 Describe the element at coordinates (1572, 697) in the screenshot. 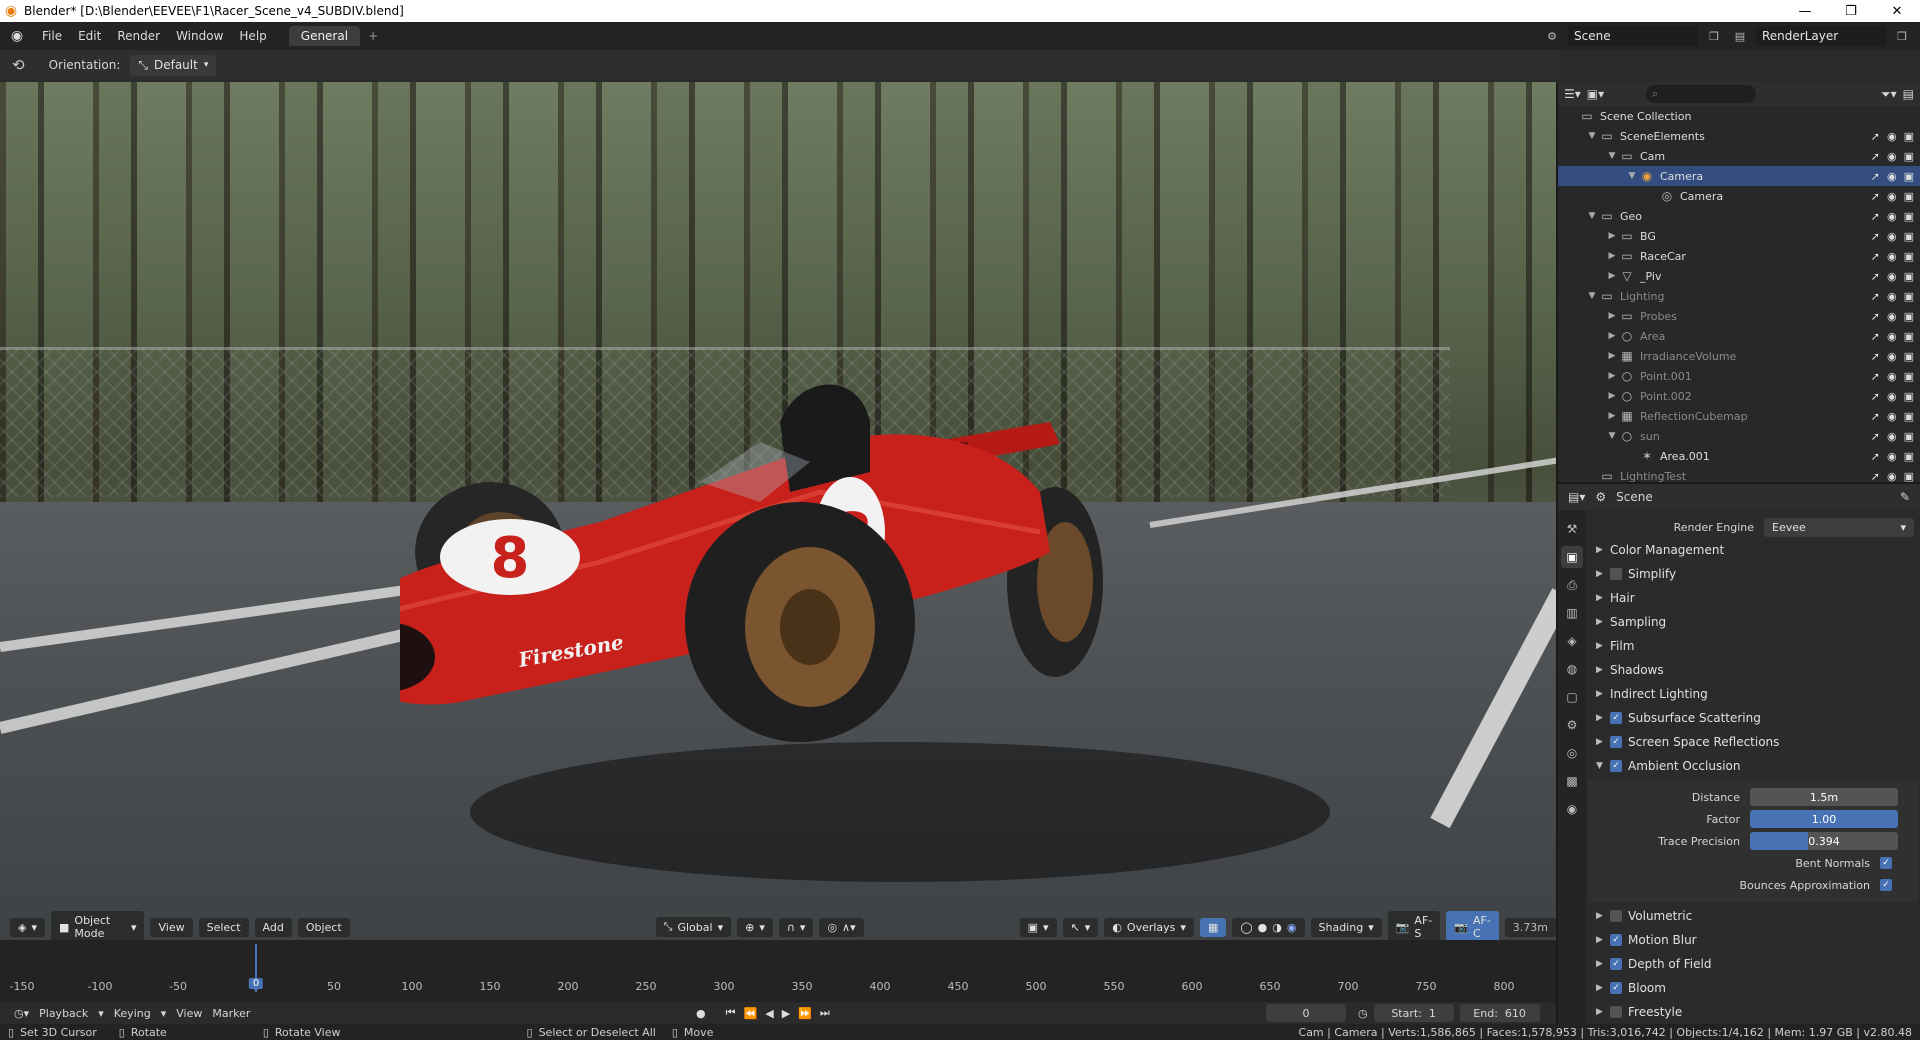

I see `object-tab-icon: ▢` at that location.